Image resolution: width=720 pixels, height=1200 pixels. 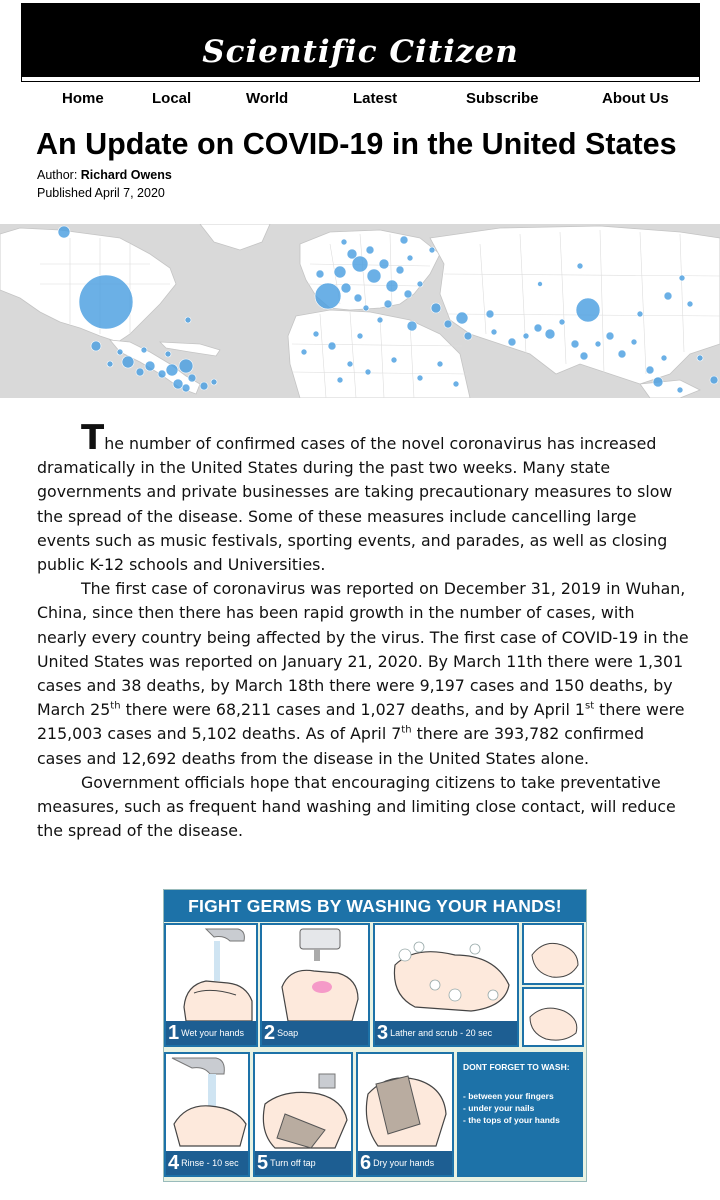 What do you see at coordinates (288, 1033) in the screenshot?
I see `step-label: Soap` at bounding box center [288, 1033].